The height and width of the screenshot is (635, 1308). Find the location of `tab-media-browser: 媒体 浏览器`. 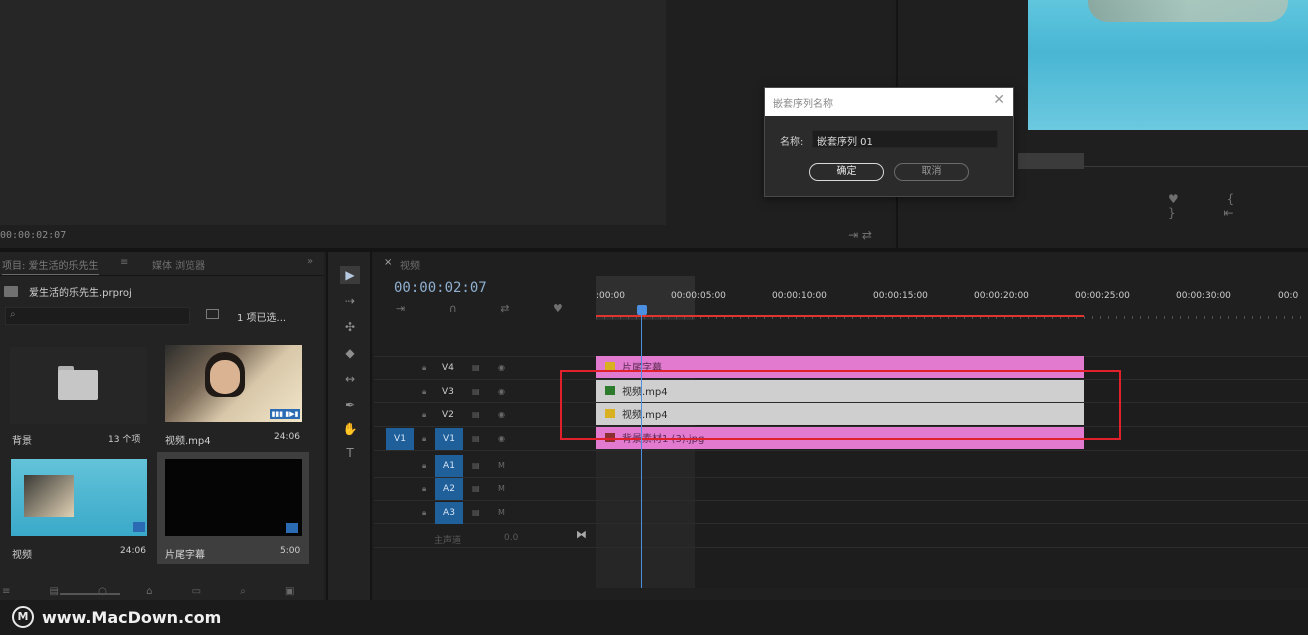

tab-media-browser: 媒体 浏览器 is located at coordinates (178, 264).